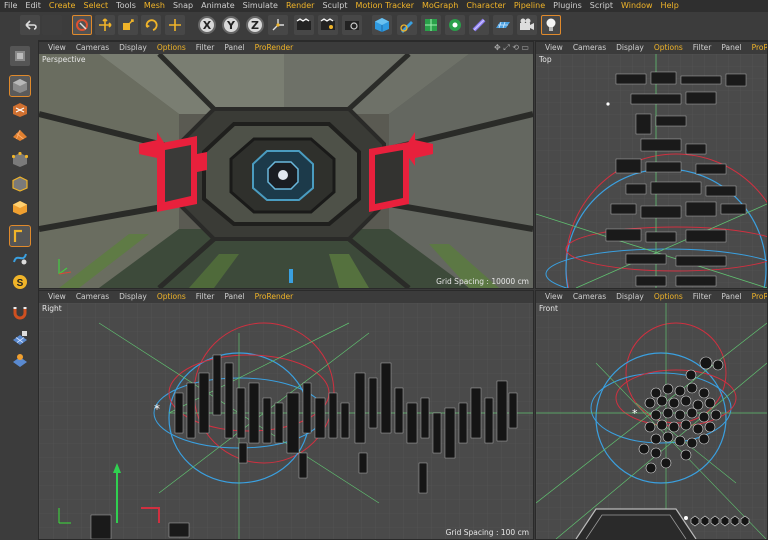  Describe the element at coordinates (567, 6) in the screenshot. I see `menu-plugins: Plugins` at that location.